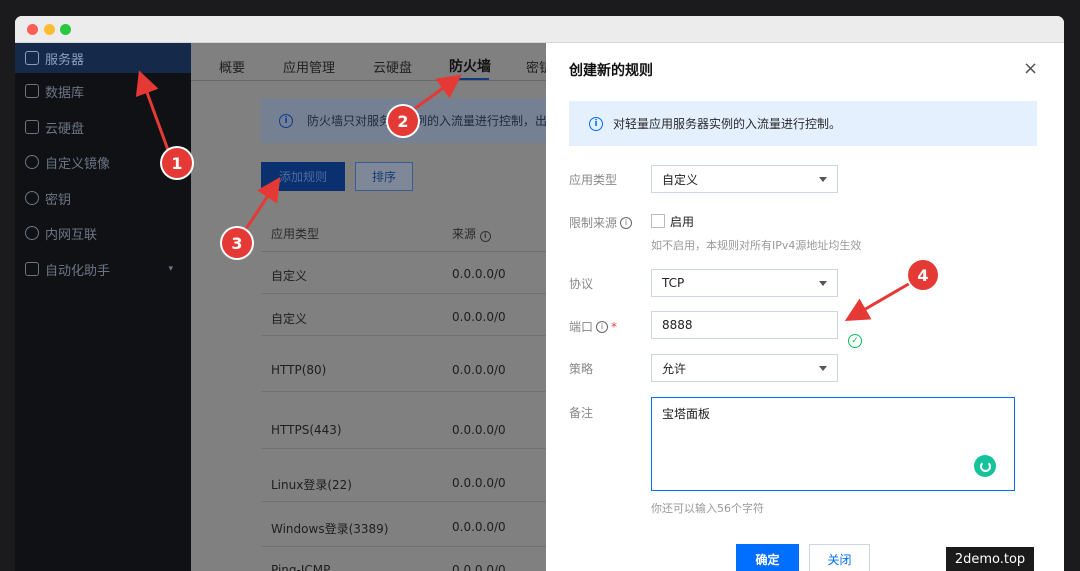  I want to click on port-input: 8888, so click(744, 325).